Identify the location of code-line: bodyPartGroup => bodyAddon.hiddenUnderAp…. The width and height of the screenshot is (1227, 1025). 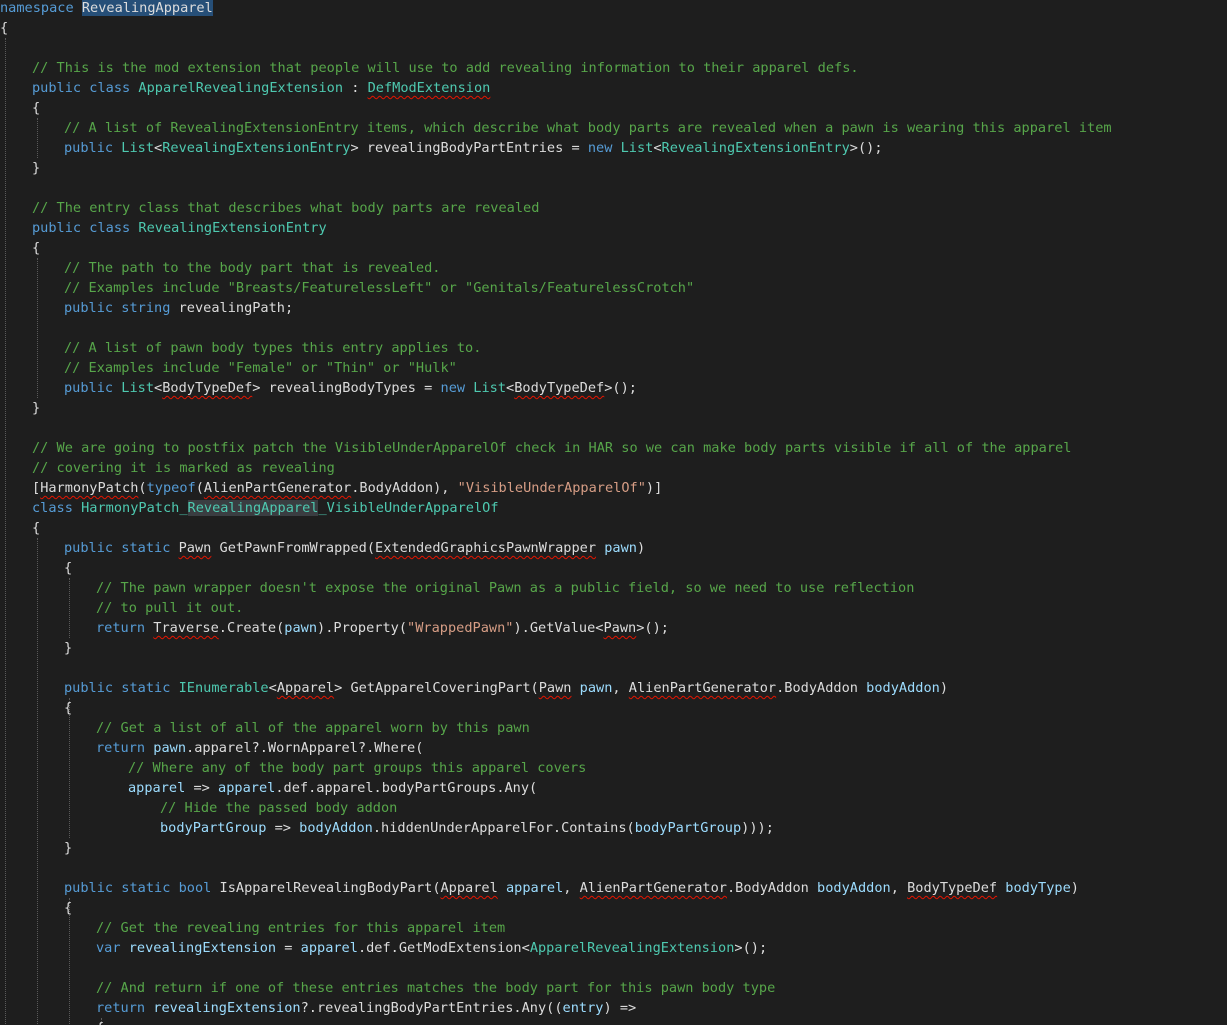
(467, 828).